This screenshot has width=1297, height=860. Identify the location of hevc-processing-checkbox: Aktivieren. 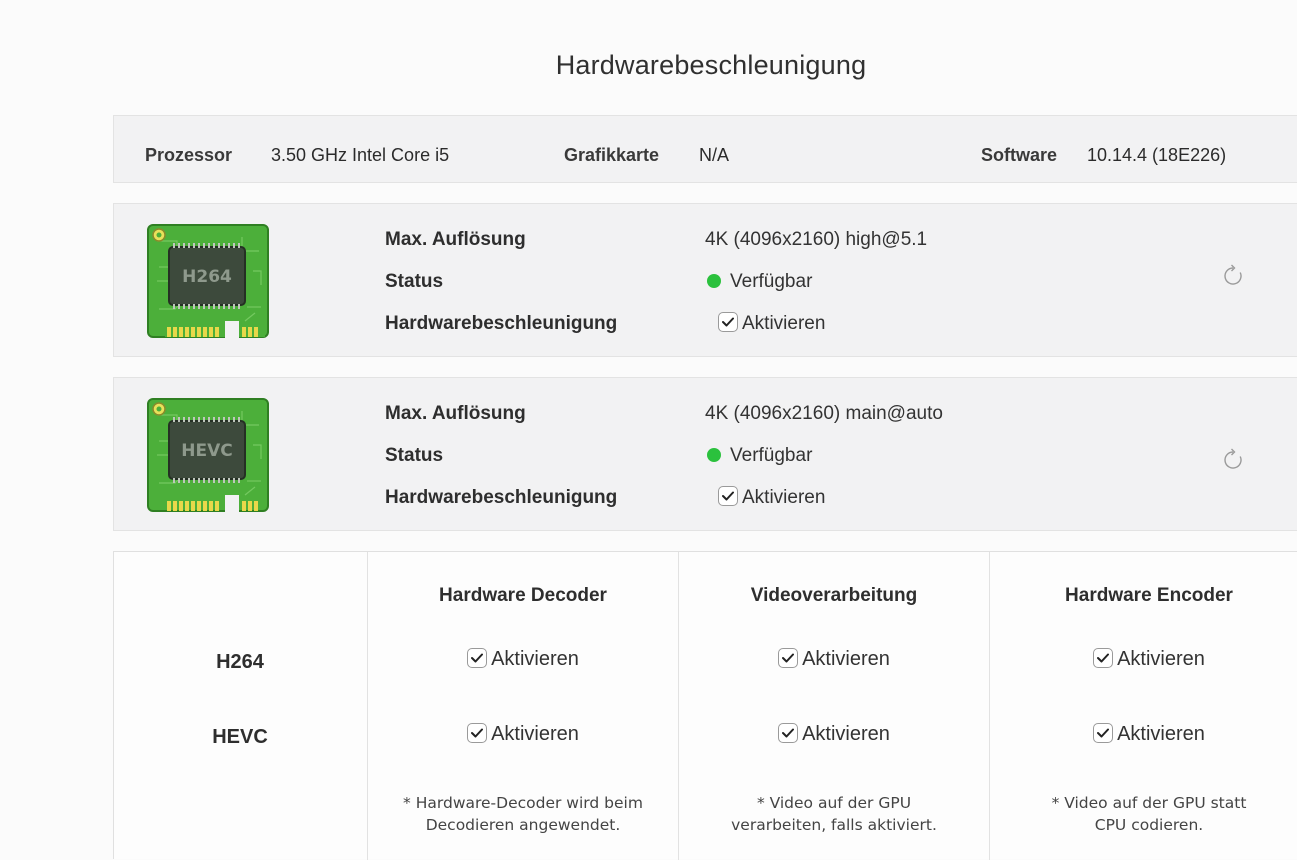
(834, 734).